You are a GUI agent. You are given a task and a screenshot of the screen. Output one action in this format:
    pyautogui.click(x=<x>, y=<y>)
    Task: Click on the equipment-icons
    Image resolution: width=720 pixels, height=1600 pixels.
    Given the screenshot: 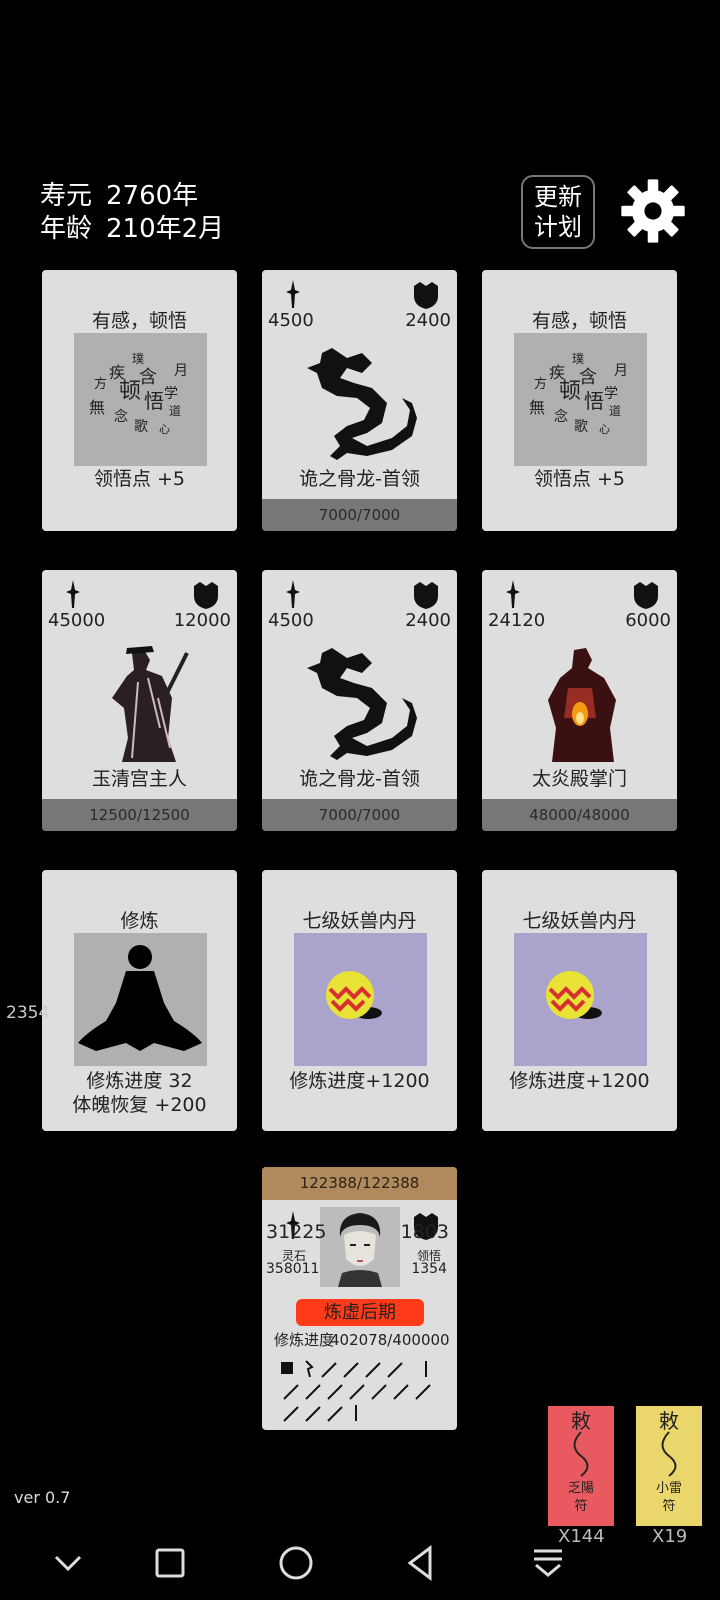 What is the action you would take?
    pyautogui.click(x=356, y=1391)
    